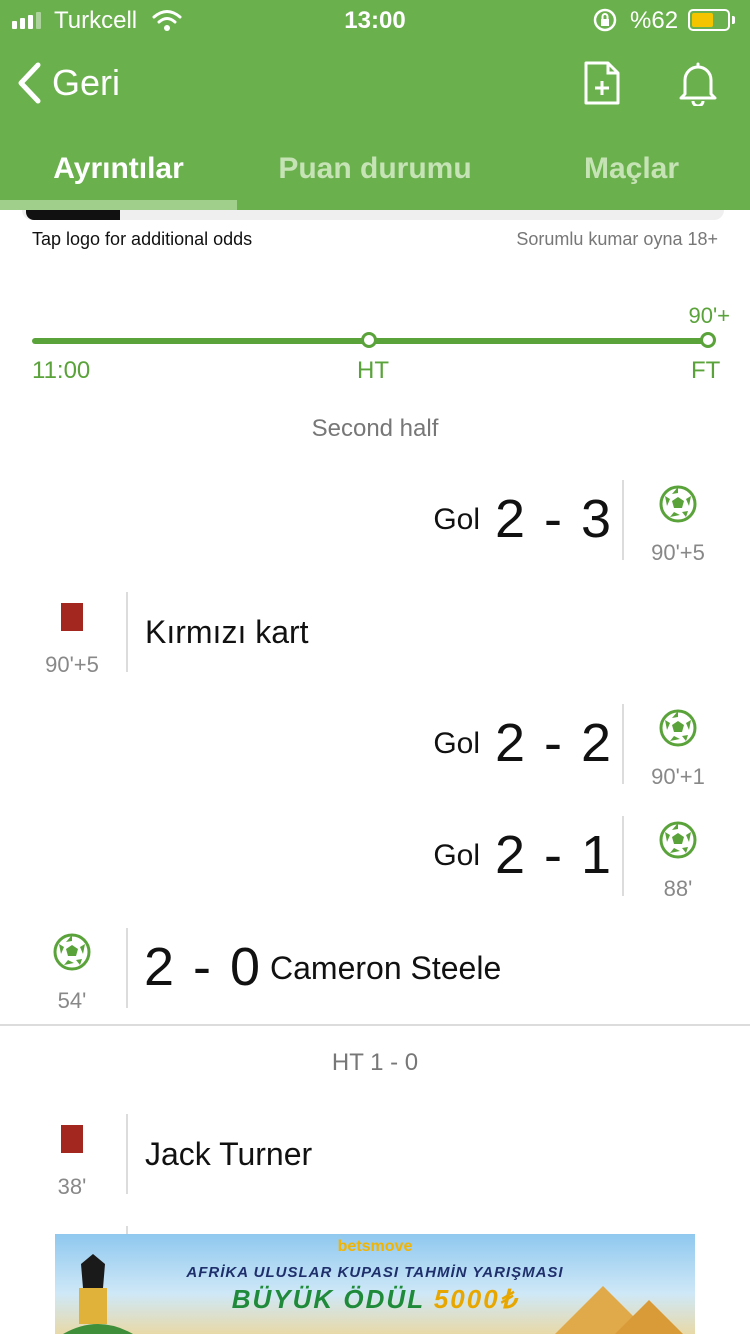 The height and width of the screenshot is (1334, 750). Describe the element at coordinates (72, 1186) in the screenshot. I see `event-minute: 38'` at that location.